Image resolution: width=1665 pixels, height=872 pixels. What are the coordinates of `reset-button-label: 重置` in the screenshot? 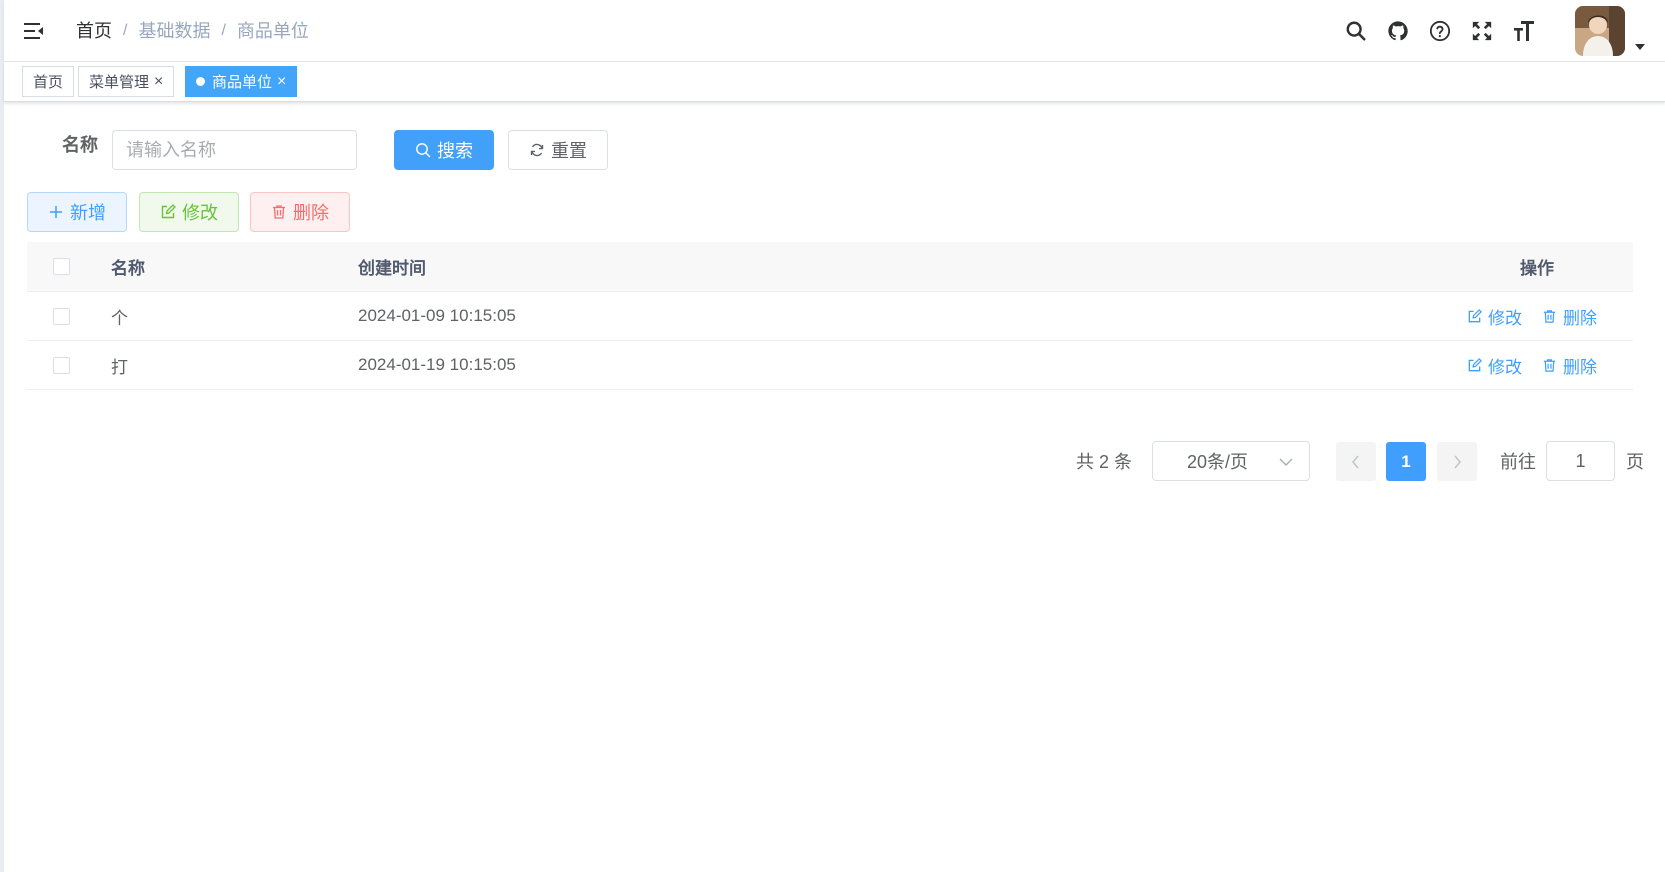 It's located at (569, 151).